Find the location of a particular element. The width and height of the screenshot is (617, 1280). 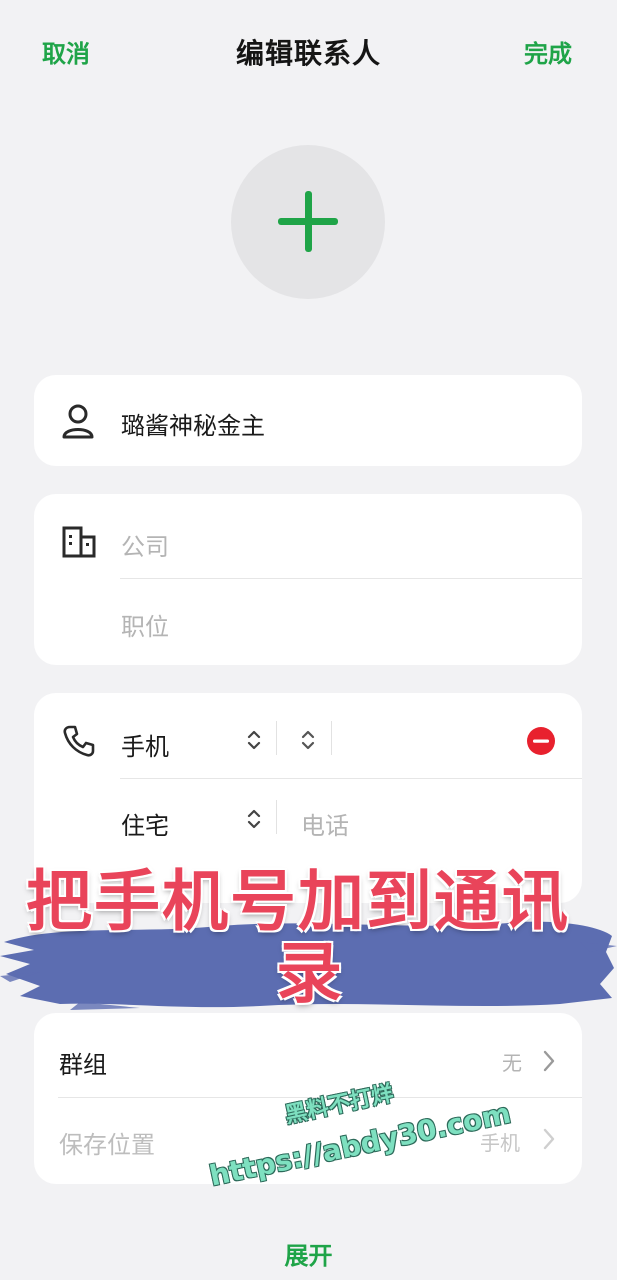

done-button: 完成 is located at coordinates (548, 51).